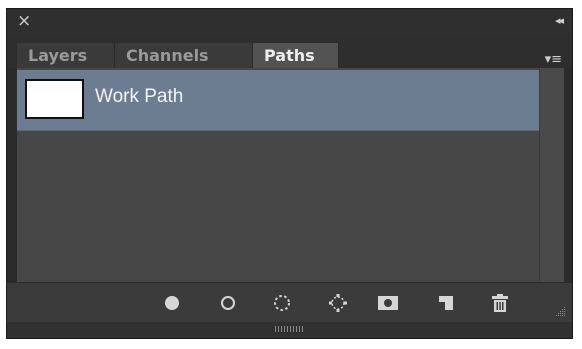 The width and height of the screenshot is (582, 349). What do you see at coordinates (388, 303) in the screenshot?
I see `add-mask-icon` at bounding box center [388, 303].